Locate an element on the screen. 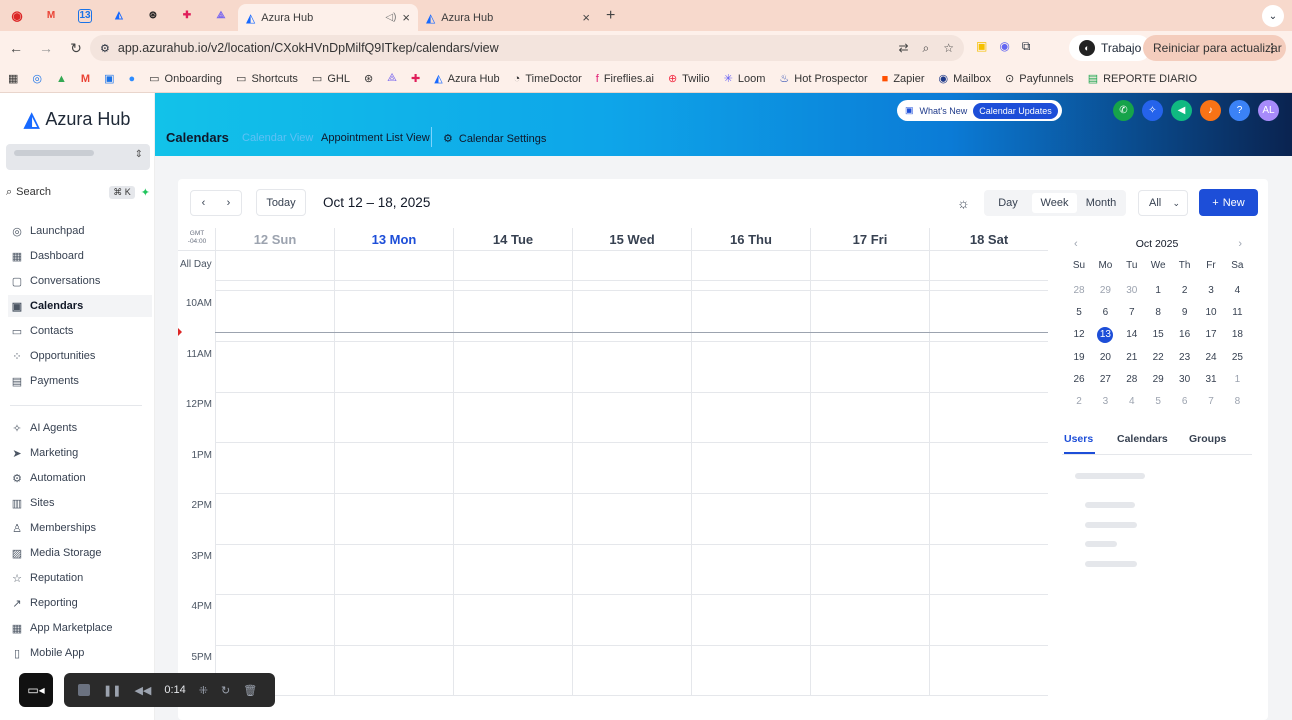 The width and height of the screenshot is (1292, 720). day-header-fri: 17 Fri is located at coordinates (869, 239).